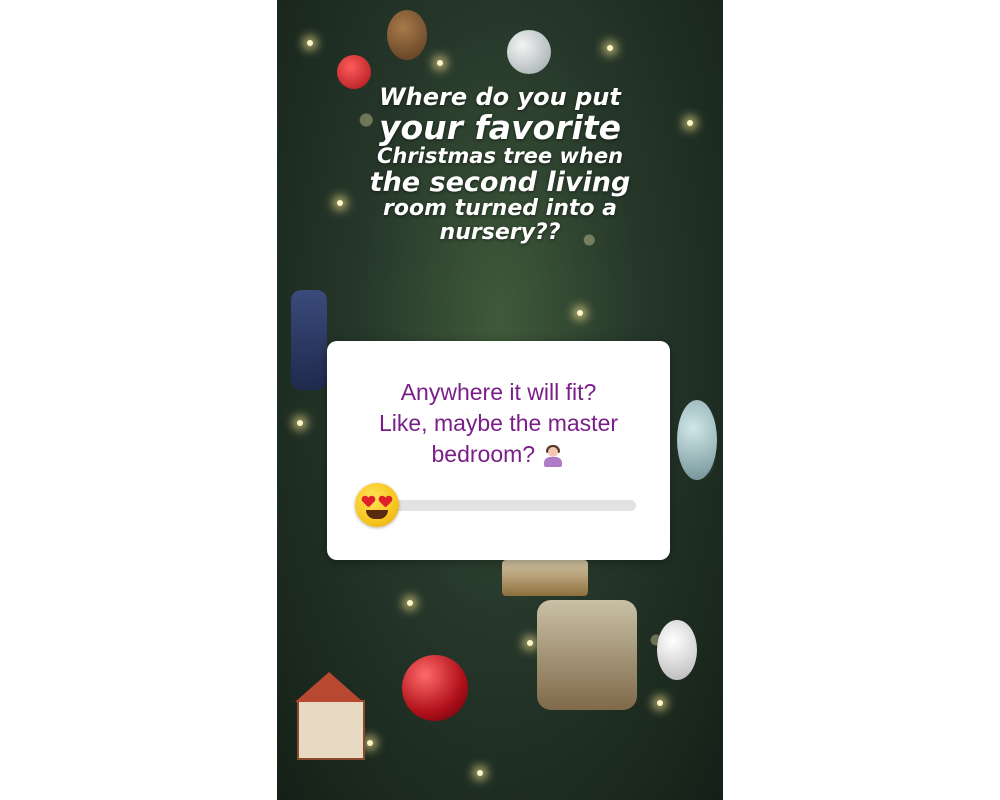 The image size is (1000, 800). Describe the element at coordinates (500, 208) in the screenshot. I see `caption-line: room turned into a` at that location.